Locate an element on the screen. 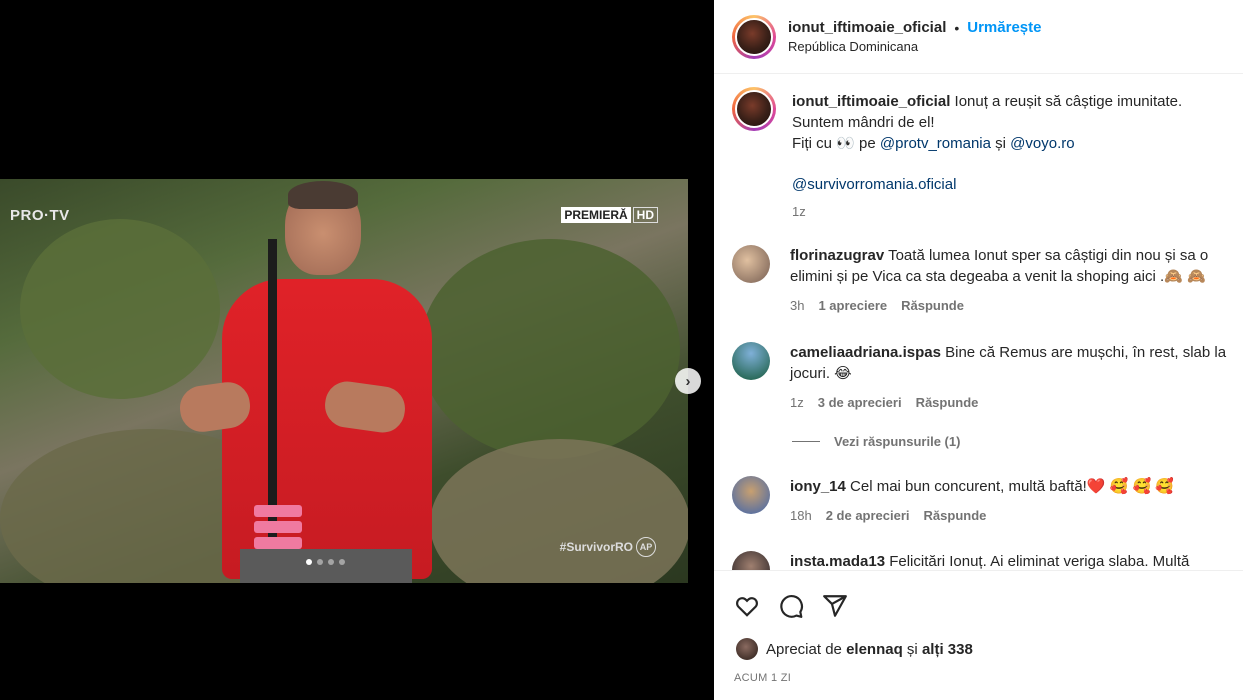 The image size is (1243, 700). post-location: República Dominicana is located at coordinates (914, 46).